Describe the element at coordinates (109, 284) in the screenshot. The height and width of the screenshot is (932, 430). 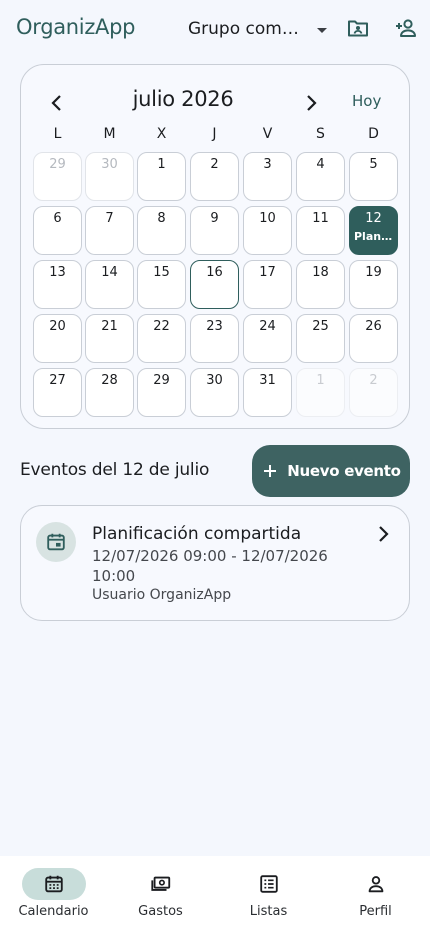
I see `day-cell: 14` at that location.